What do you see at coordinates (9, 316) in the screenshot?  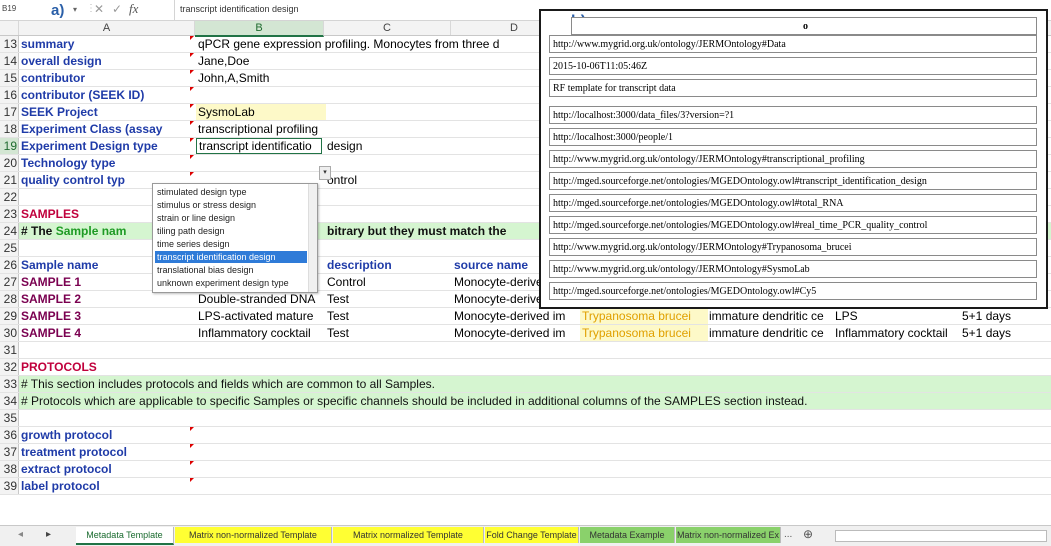 I see `row-header: 29` at bounding box center [9, 316].